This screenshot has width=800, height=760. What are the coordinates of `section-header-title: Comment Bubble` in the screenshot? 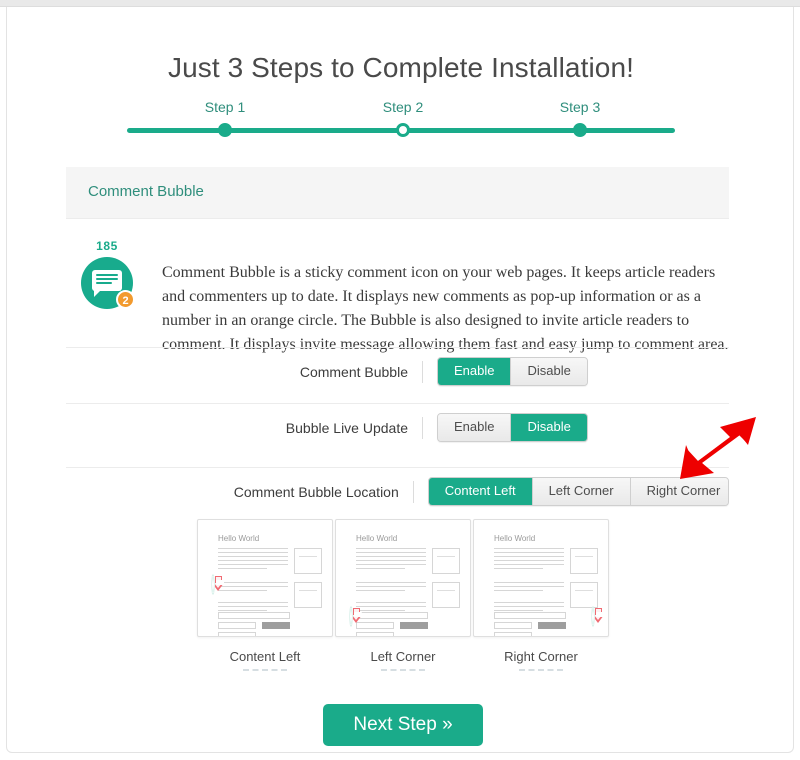 It's located at (146, 191).